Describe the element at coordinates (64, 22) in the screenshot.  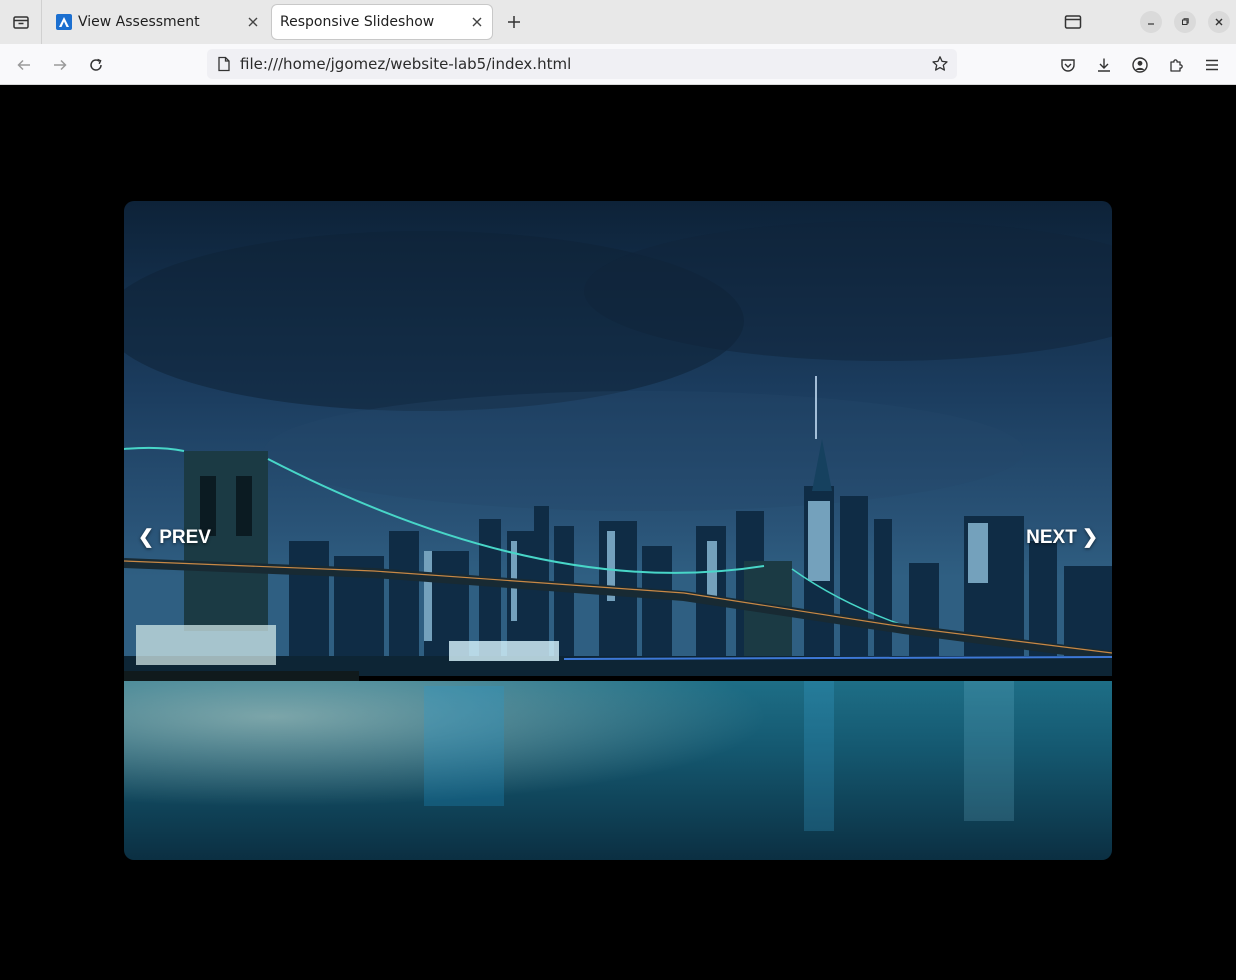
I see `canvas-logo-icon` at that location.